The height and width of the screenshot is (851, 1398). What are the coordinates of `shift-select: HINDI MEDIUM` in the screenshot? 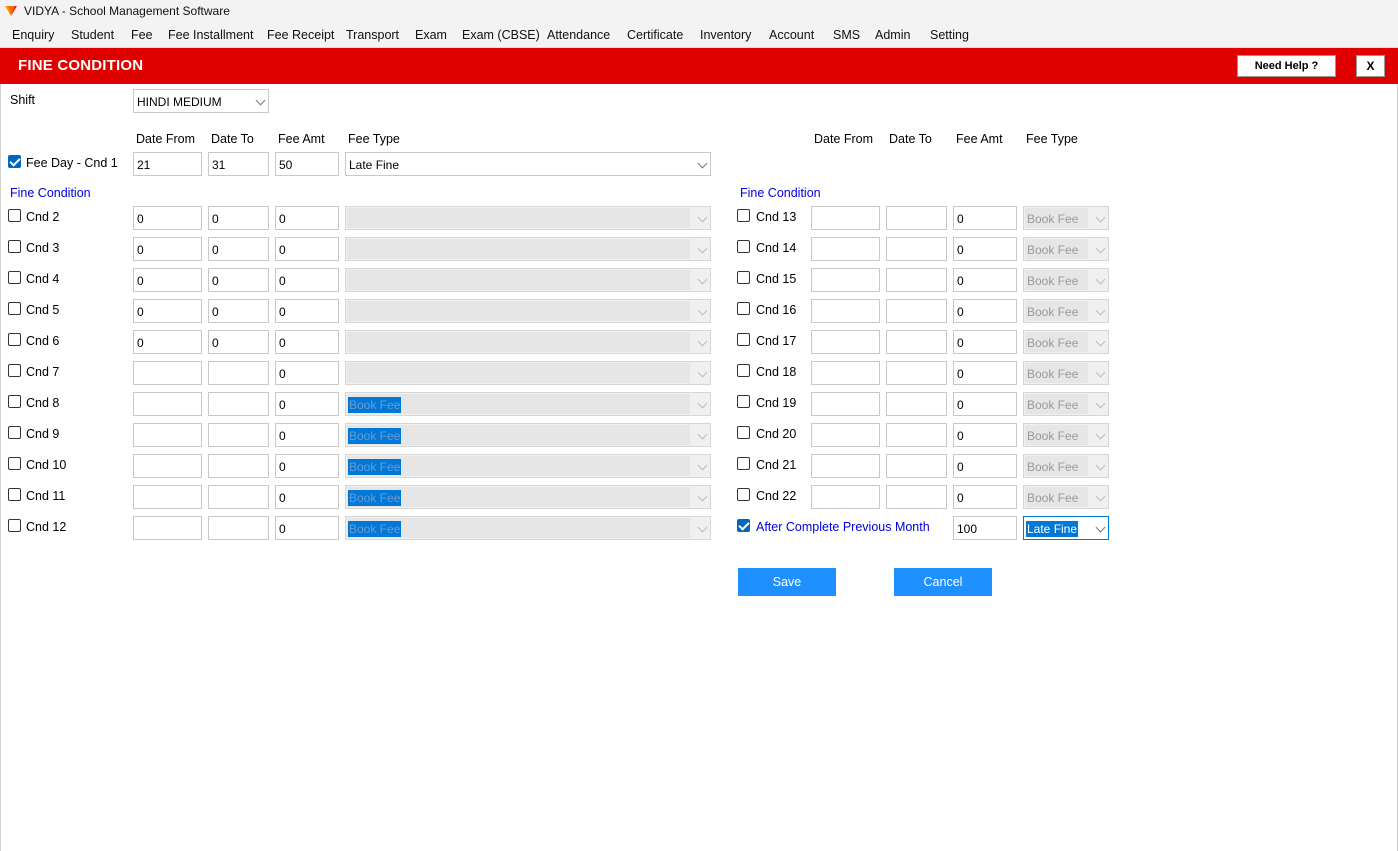 It's located at (201, 101).